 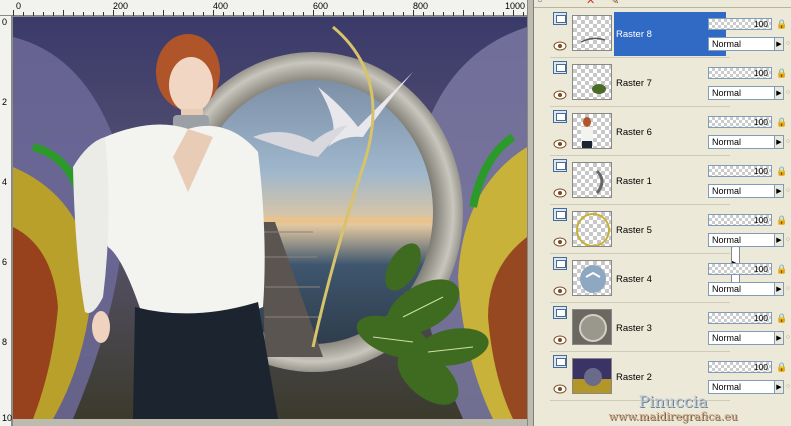 What do you see at coordinates (640, 279) in the screenshot?
I see `layer-row: Raster 4` at bounding box center [640, 279].